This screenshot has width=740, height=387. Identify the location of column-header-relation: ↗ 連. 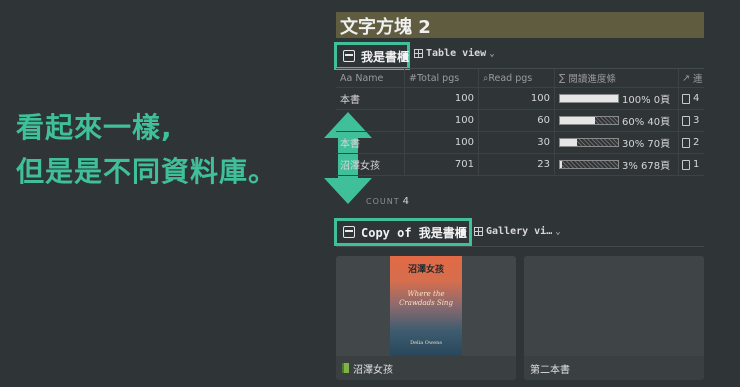
(691, 78).